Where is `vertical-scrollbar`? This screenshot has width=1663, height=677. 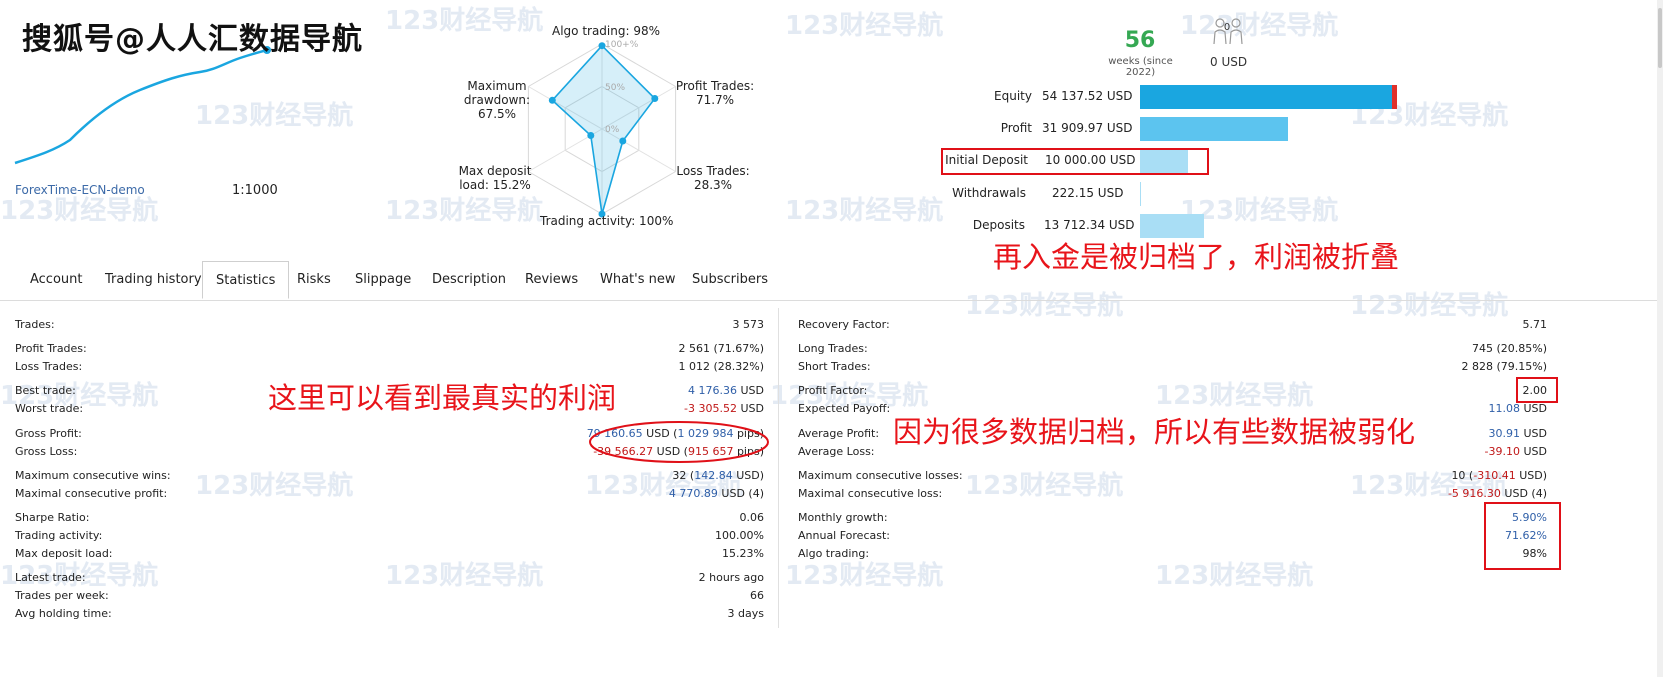
vertical-scrollbar is located at coordinates (1660, 338).